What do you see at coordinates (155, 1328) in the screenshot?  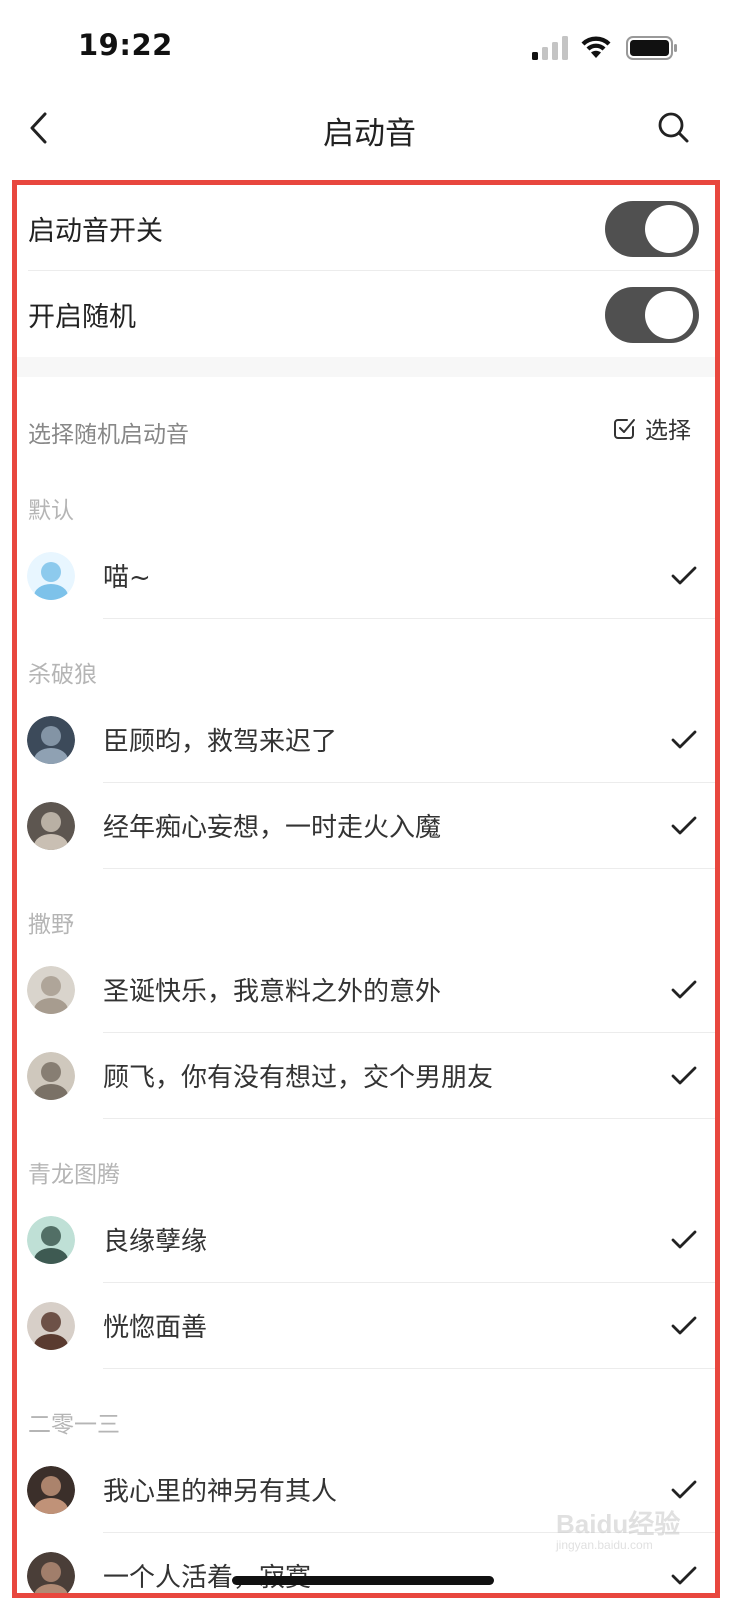 I see `sound-title: 恍惚面善` at bounding box center [155, 1328].